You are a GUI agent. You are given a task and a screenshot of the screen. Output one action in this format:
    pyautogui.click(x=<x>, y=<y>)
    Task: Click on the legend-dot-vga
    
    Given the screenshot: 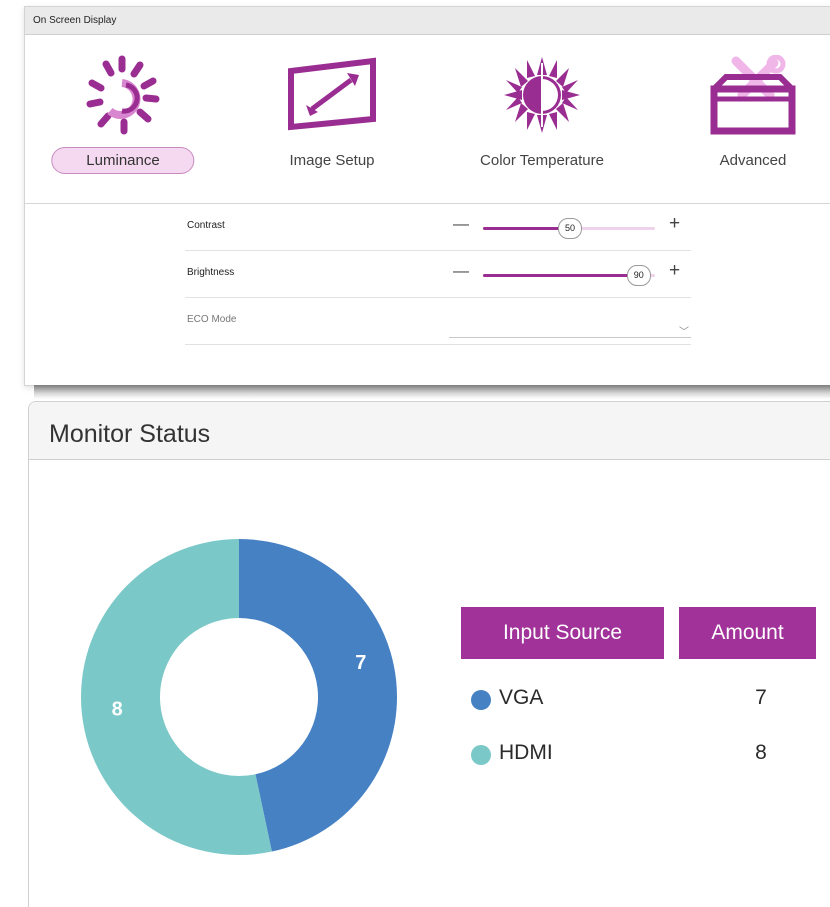 What is the action you would take?
    pyautogui.click(x=481, y=700)
    